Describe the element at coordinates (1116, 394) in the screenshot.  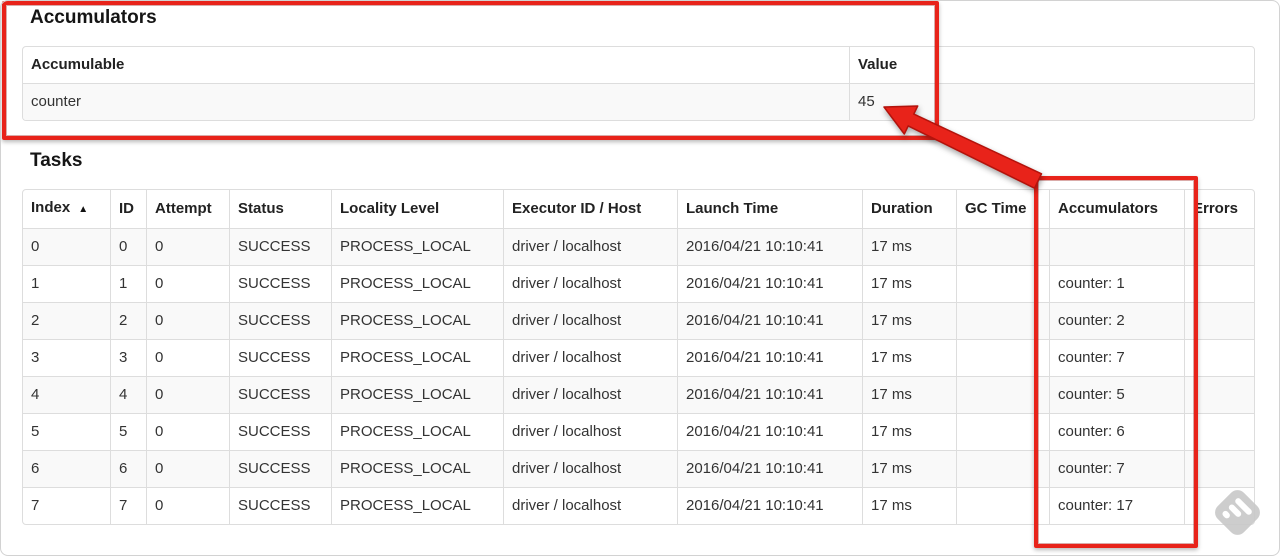
I see `task-cell-accumulators: counter: 5` at that location.